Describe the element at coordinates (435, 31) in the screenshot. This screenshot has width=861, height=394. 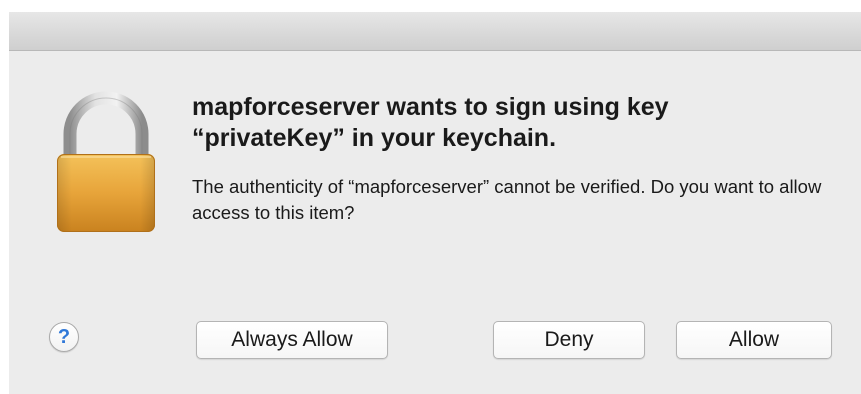
I see `window-titlebar` at that location.